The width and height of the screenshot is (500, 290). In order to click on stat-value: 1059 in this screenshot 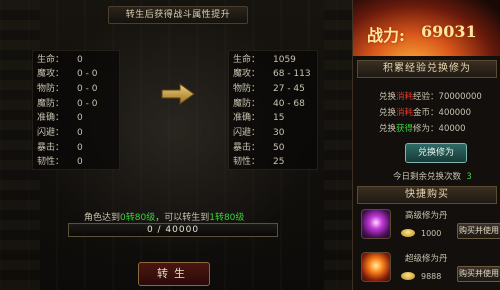, I will do `click(284, 60)`.